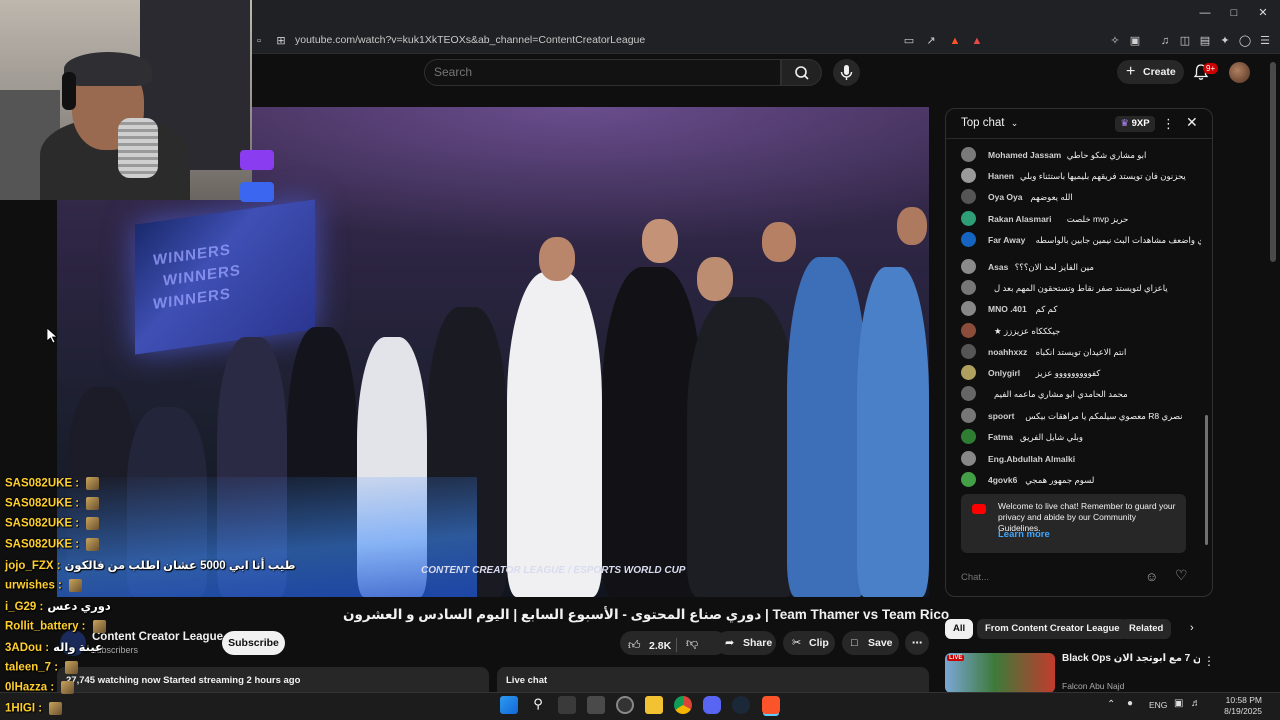 The image size is (1280, 720). Describe the element at coordinates (1185, 41) in the screenshot. I see `sidebar-icon: ◫` at that location.